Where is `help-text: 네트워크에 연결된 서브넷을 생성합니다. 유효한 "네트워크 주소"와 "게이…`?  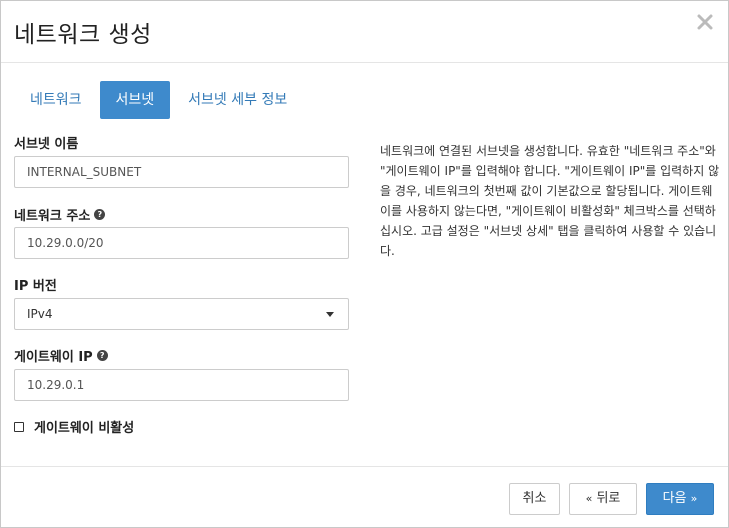 help-text: 네트워크에 연결된 서브넷을 생성합니다. 유효한 "네트워크 주소"와 "게이… is located at coordinates (550, 201).